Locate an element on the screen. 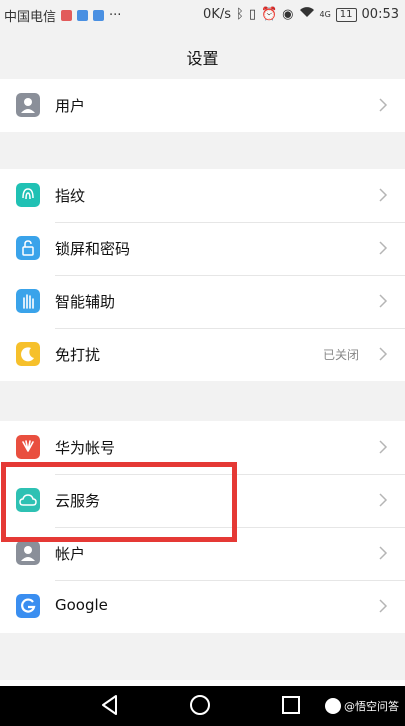 Image resolution: width=405 pixels, height=726 pixels. user-icon is located at coordinates (28, 105).